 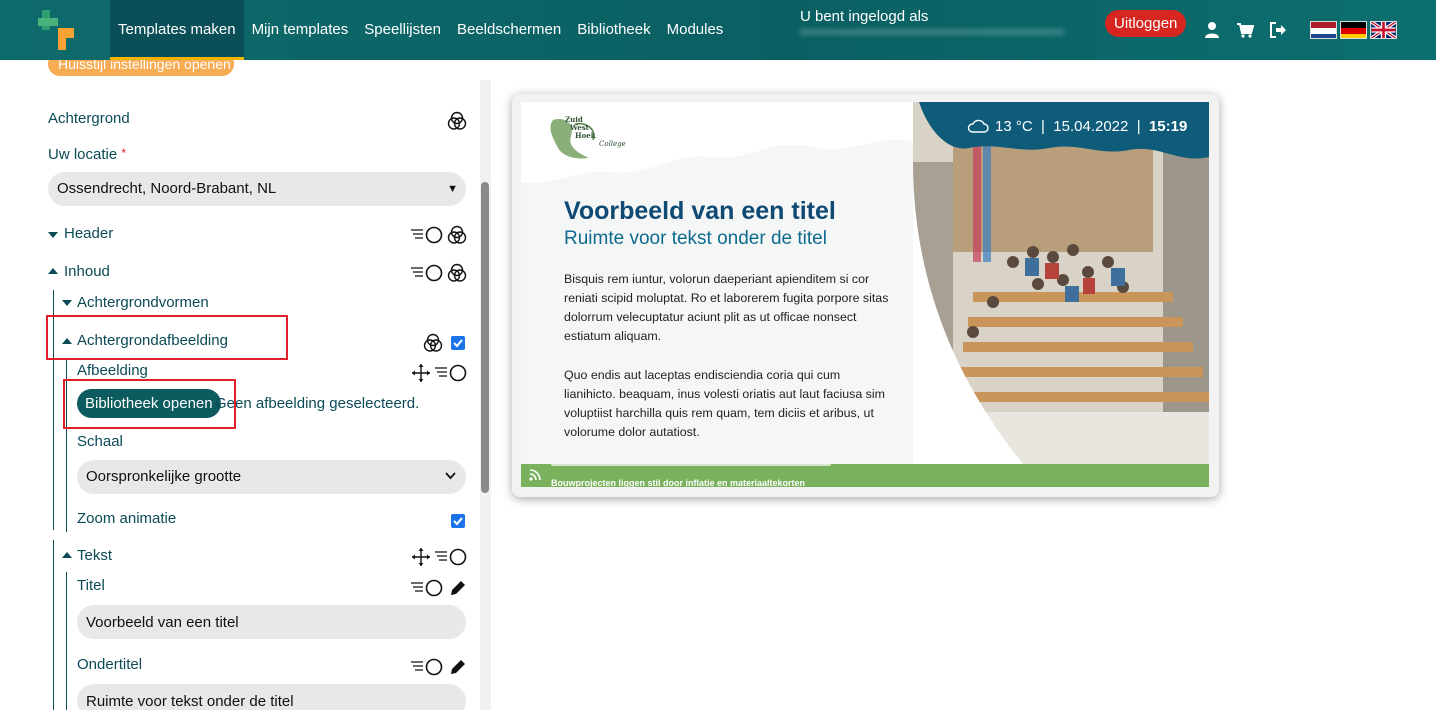 What do you see at coordinates (458, 343) in the screenshot?
I see `achtergrondafbeelding-checkbox` at bounding box center [458, 343].